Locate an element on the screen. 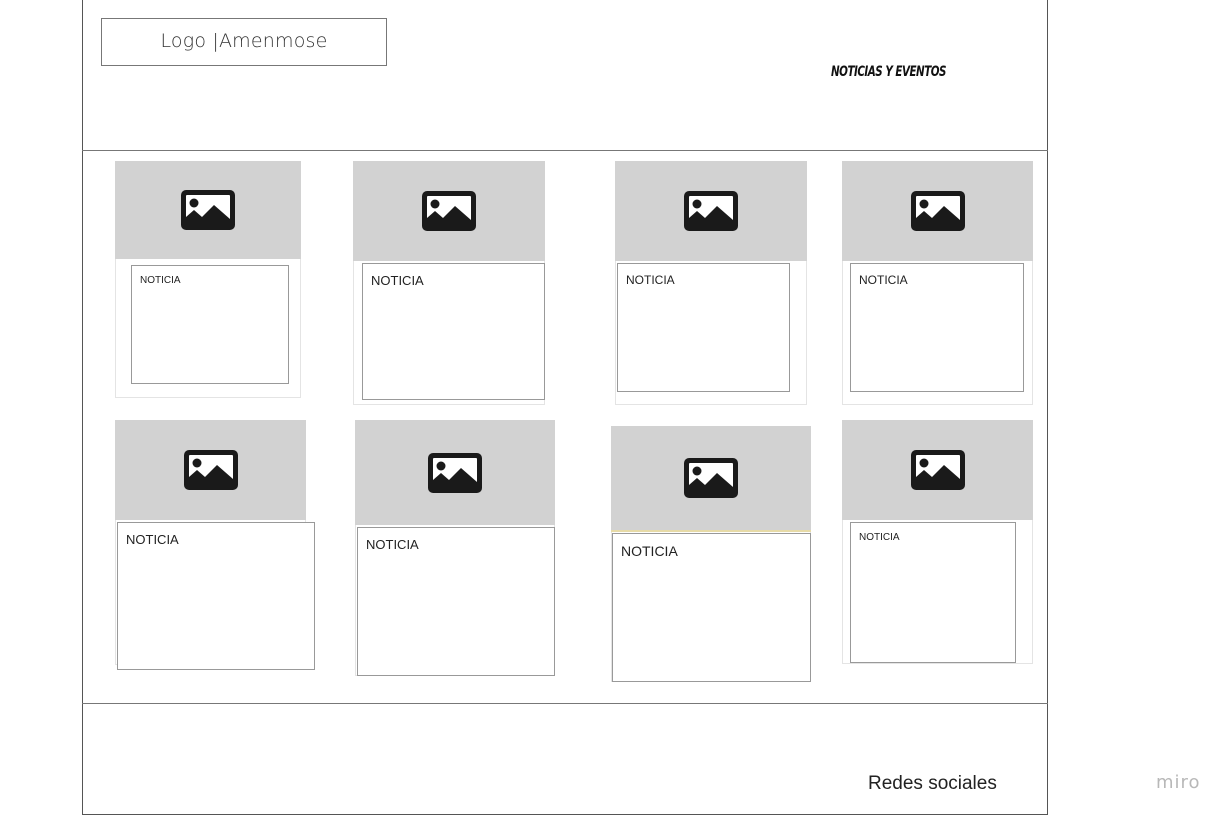 This screenshot has width=1224, height=816. footer-social-link: Redes sociales is located at coordinates (932, 784).